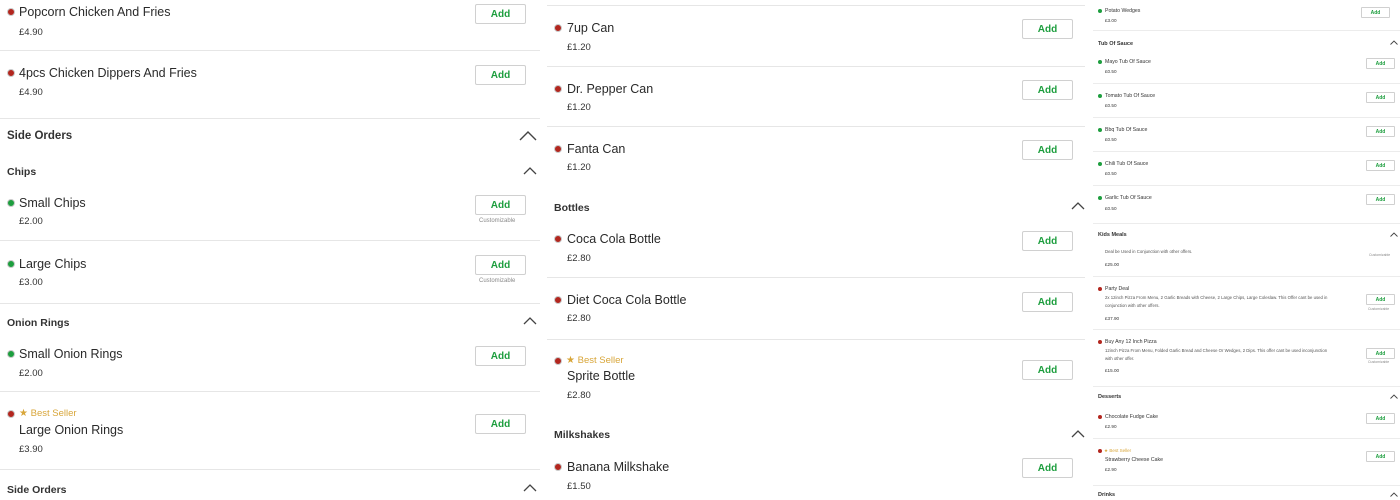 The image size is (1400, 500). Describe the element at coordinates (1106, 450) in the screenshot. I see `star-icon: ★` at that location.